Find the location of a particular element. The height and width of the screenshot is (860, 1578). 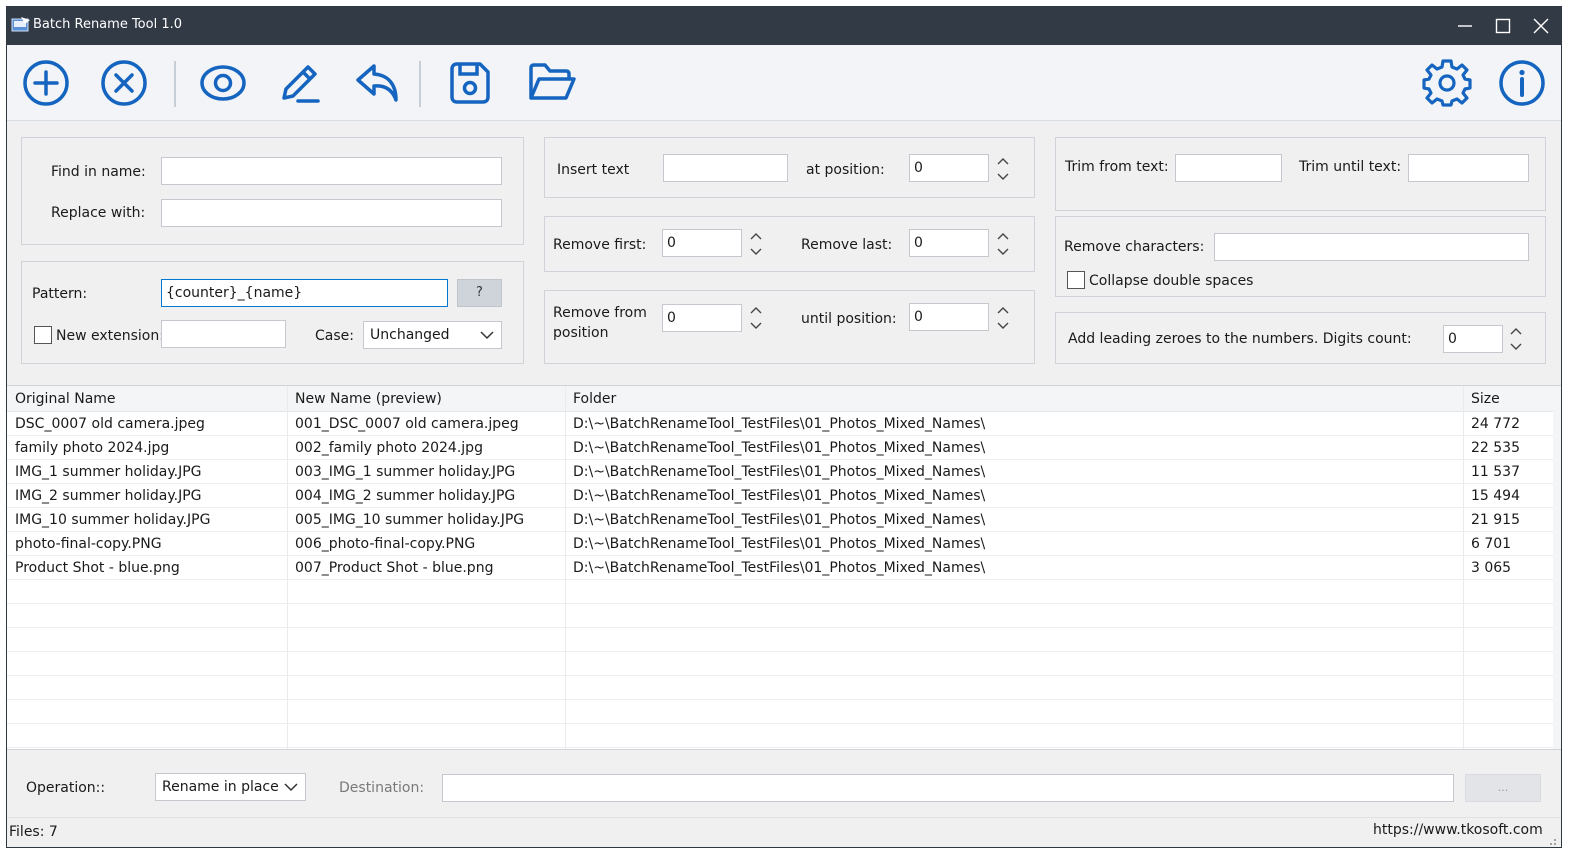

remove-first-input: 0 is located at coordinates (702, 243).